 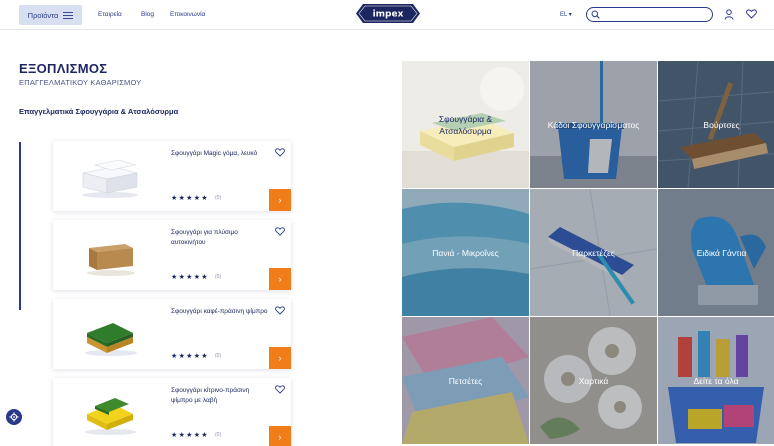 What do you see at coordinates (187, 14) in the screenshot?
I see `nav-link-contact: Επικοινωνία` at bounding box center [187, 14].